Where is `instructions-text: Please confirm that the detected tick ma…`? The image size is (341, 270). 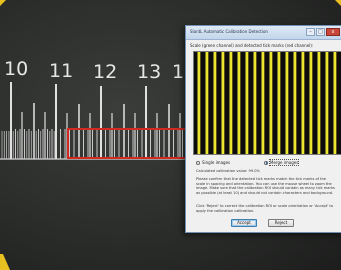
instructions-text: Please confirm that the detected tick ma… is located at coordinates (265, 186).